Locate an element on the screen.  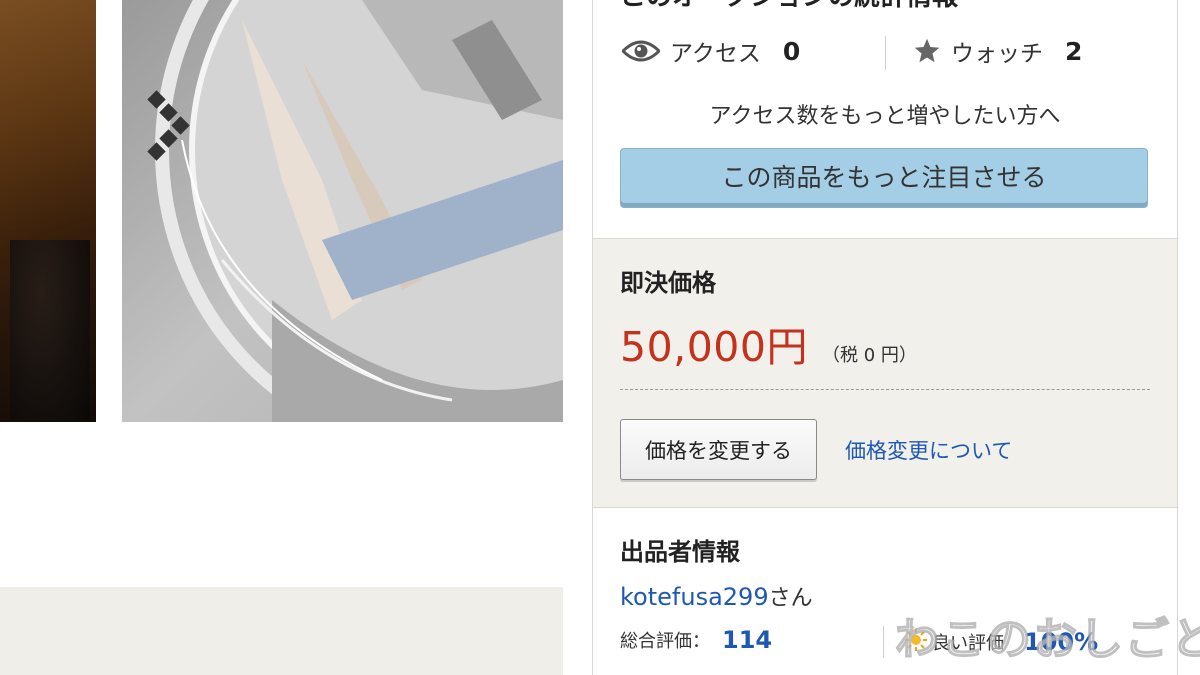
price-divider is located at coordinates (885, 389).